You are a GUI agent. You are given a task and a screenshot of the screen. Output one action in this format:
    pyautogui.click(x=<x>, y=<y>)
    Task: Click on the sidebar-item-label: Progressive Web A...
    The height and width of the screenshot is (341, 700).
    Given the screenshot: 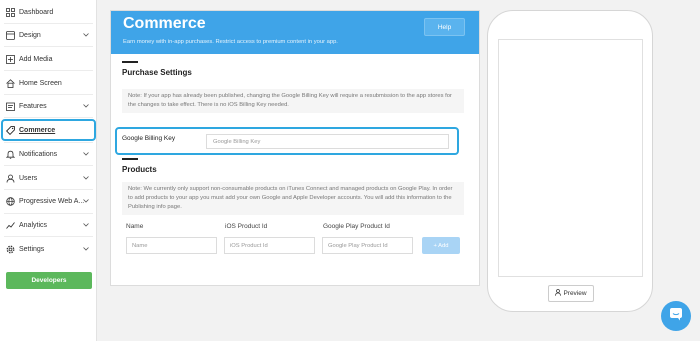 What is the action you would take?
    pyautogui.click(x=52, y=201)
    